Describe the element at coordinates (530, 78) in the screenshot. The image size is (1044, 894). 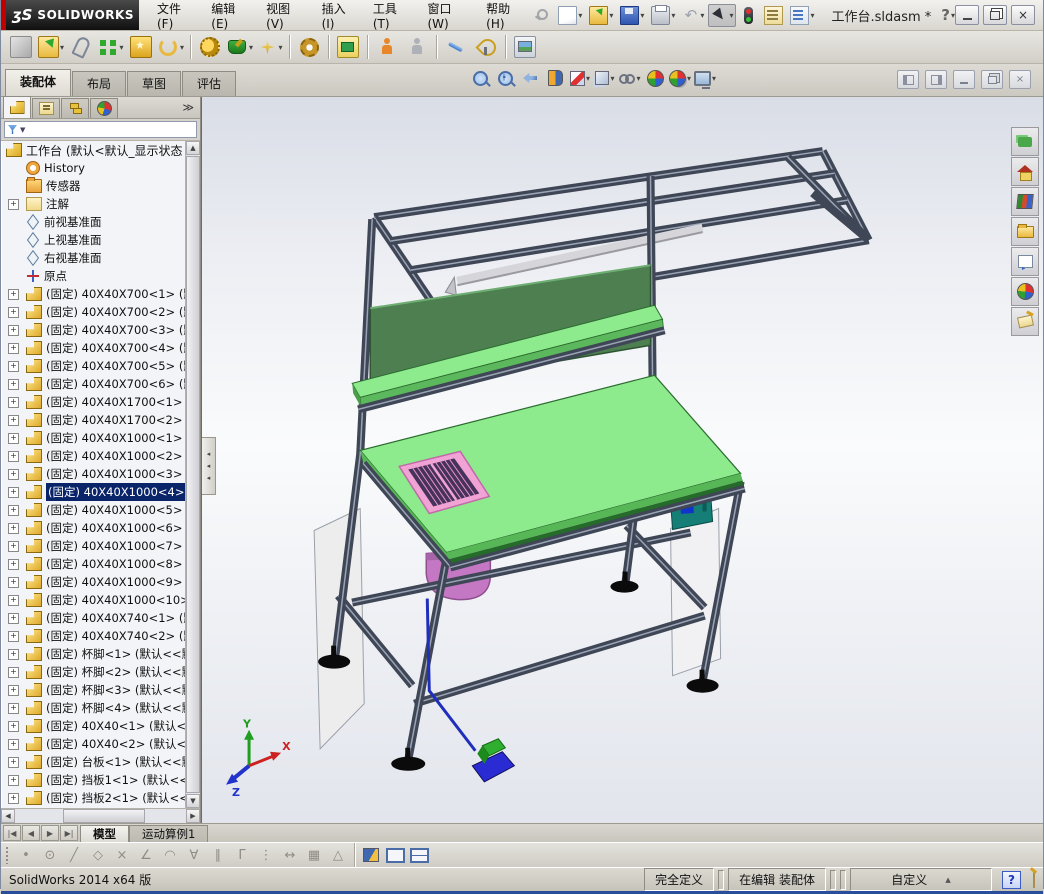
I see `previous-view-button` at that location.